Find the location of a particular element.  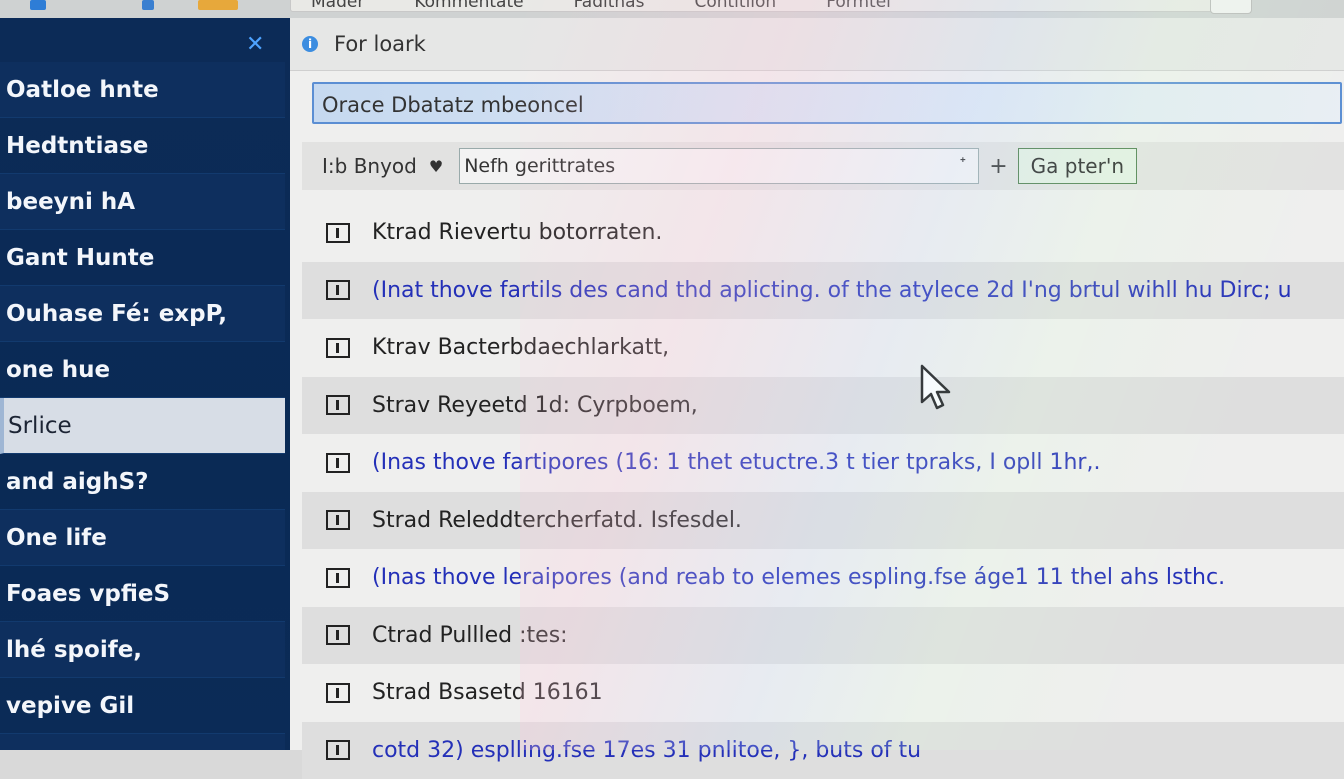

sidebar-item: and aighS? is located at coordinates (142, 482).